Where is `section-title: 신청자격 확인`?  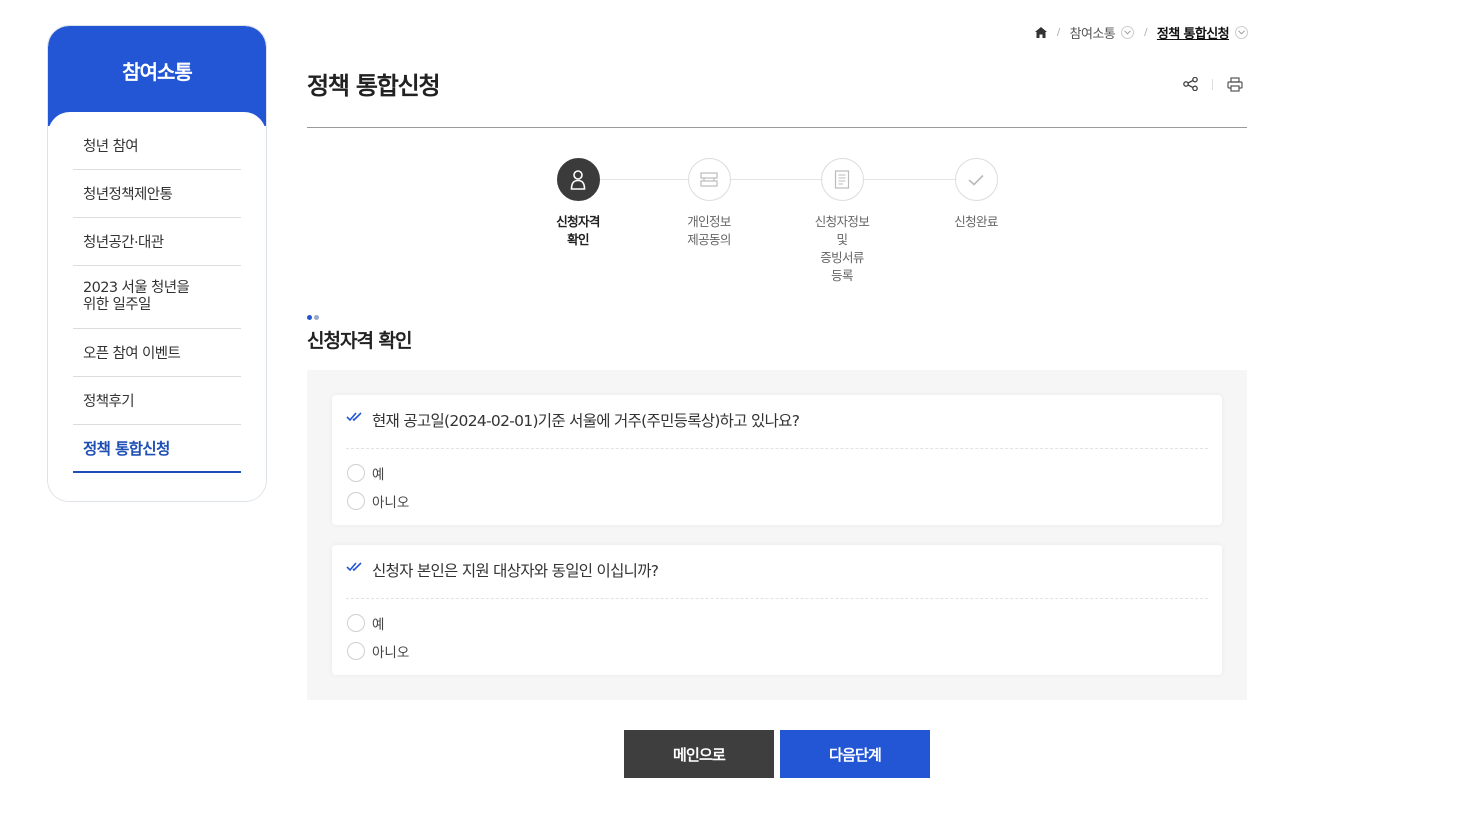
section-title: 신청자격 확인 is located at coordinates (359, 341).